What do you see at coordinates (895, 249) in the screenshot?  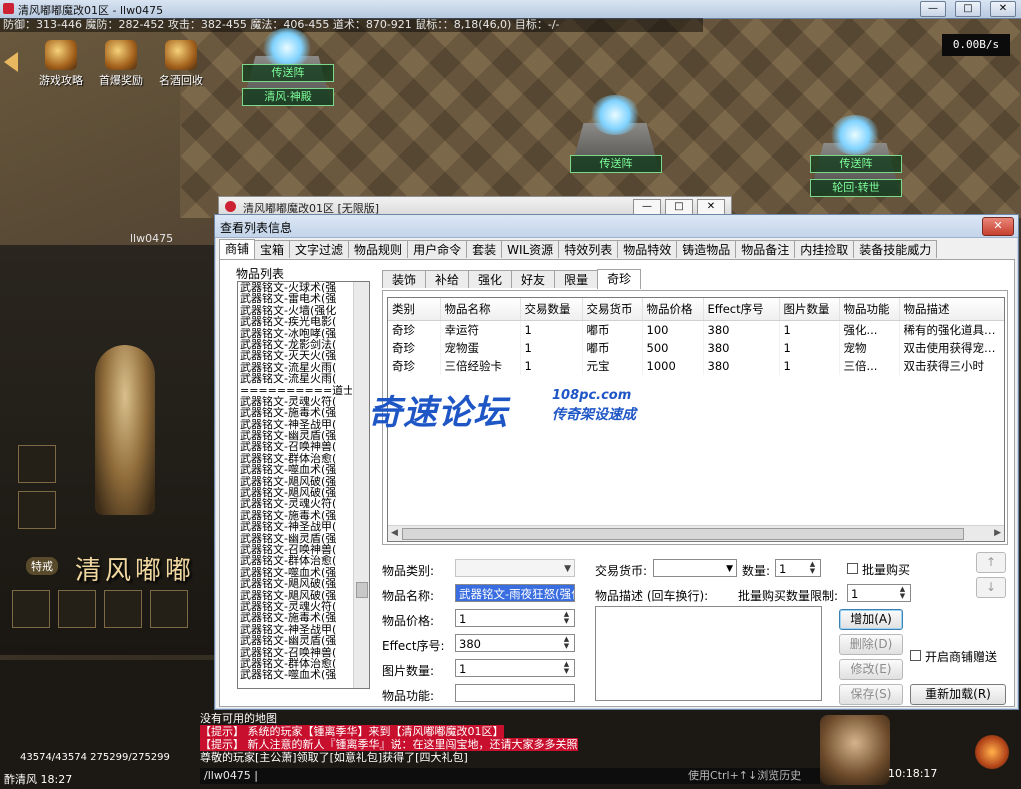 I see `tab-skill-power: 装备技能威力` at bounding box center [895, 249].